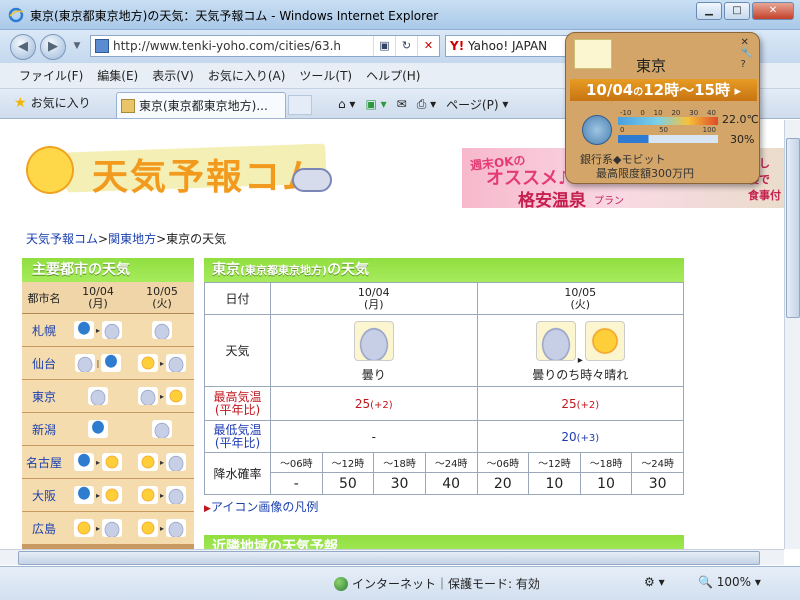 This screenshot has width=800, height=600. Describe the element at coordinates (477, 104) in the screenshot. I see `page-menu-button: ページ(P) ▾` at that location.